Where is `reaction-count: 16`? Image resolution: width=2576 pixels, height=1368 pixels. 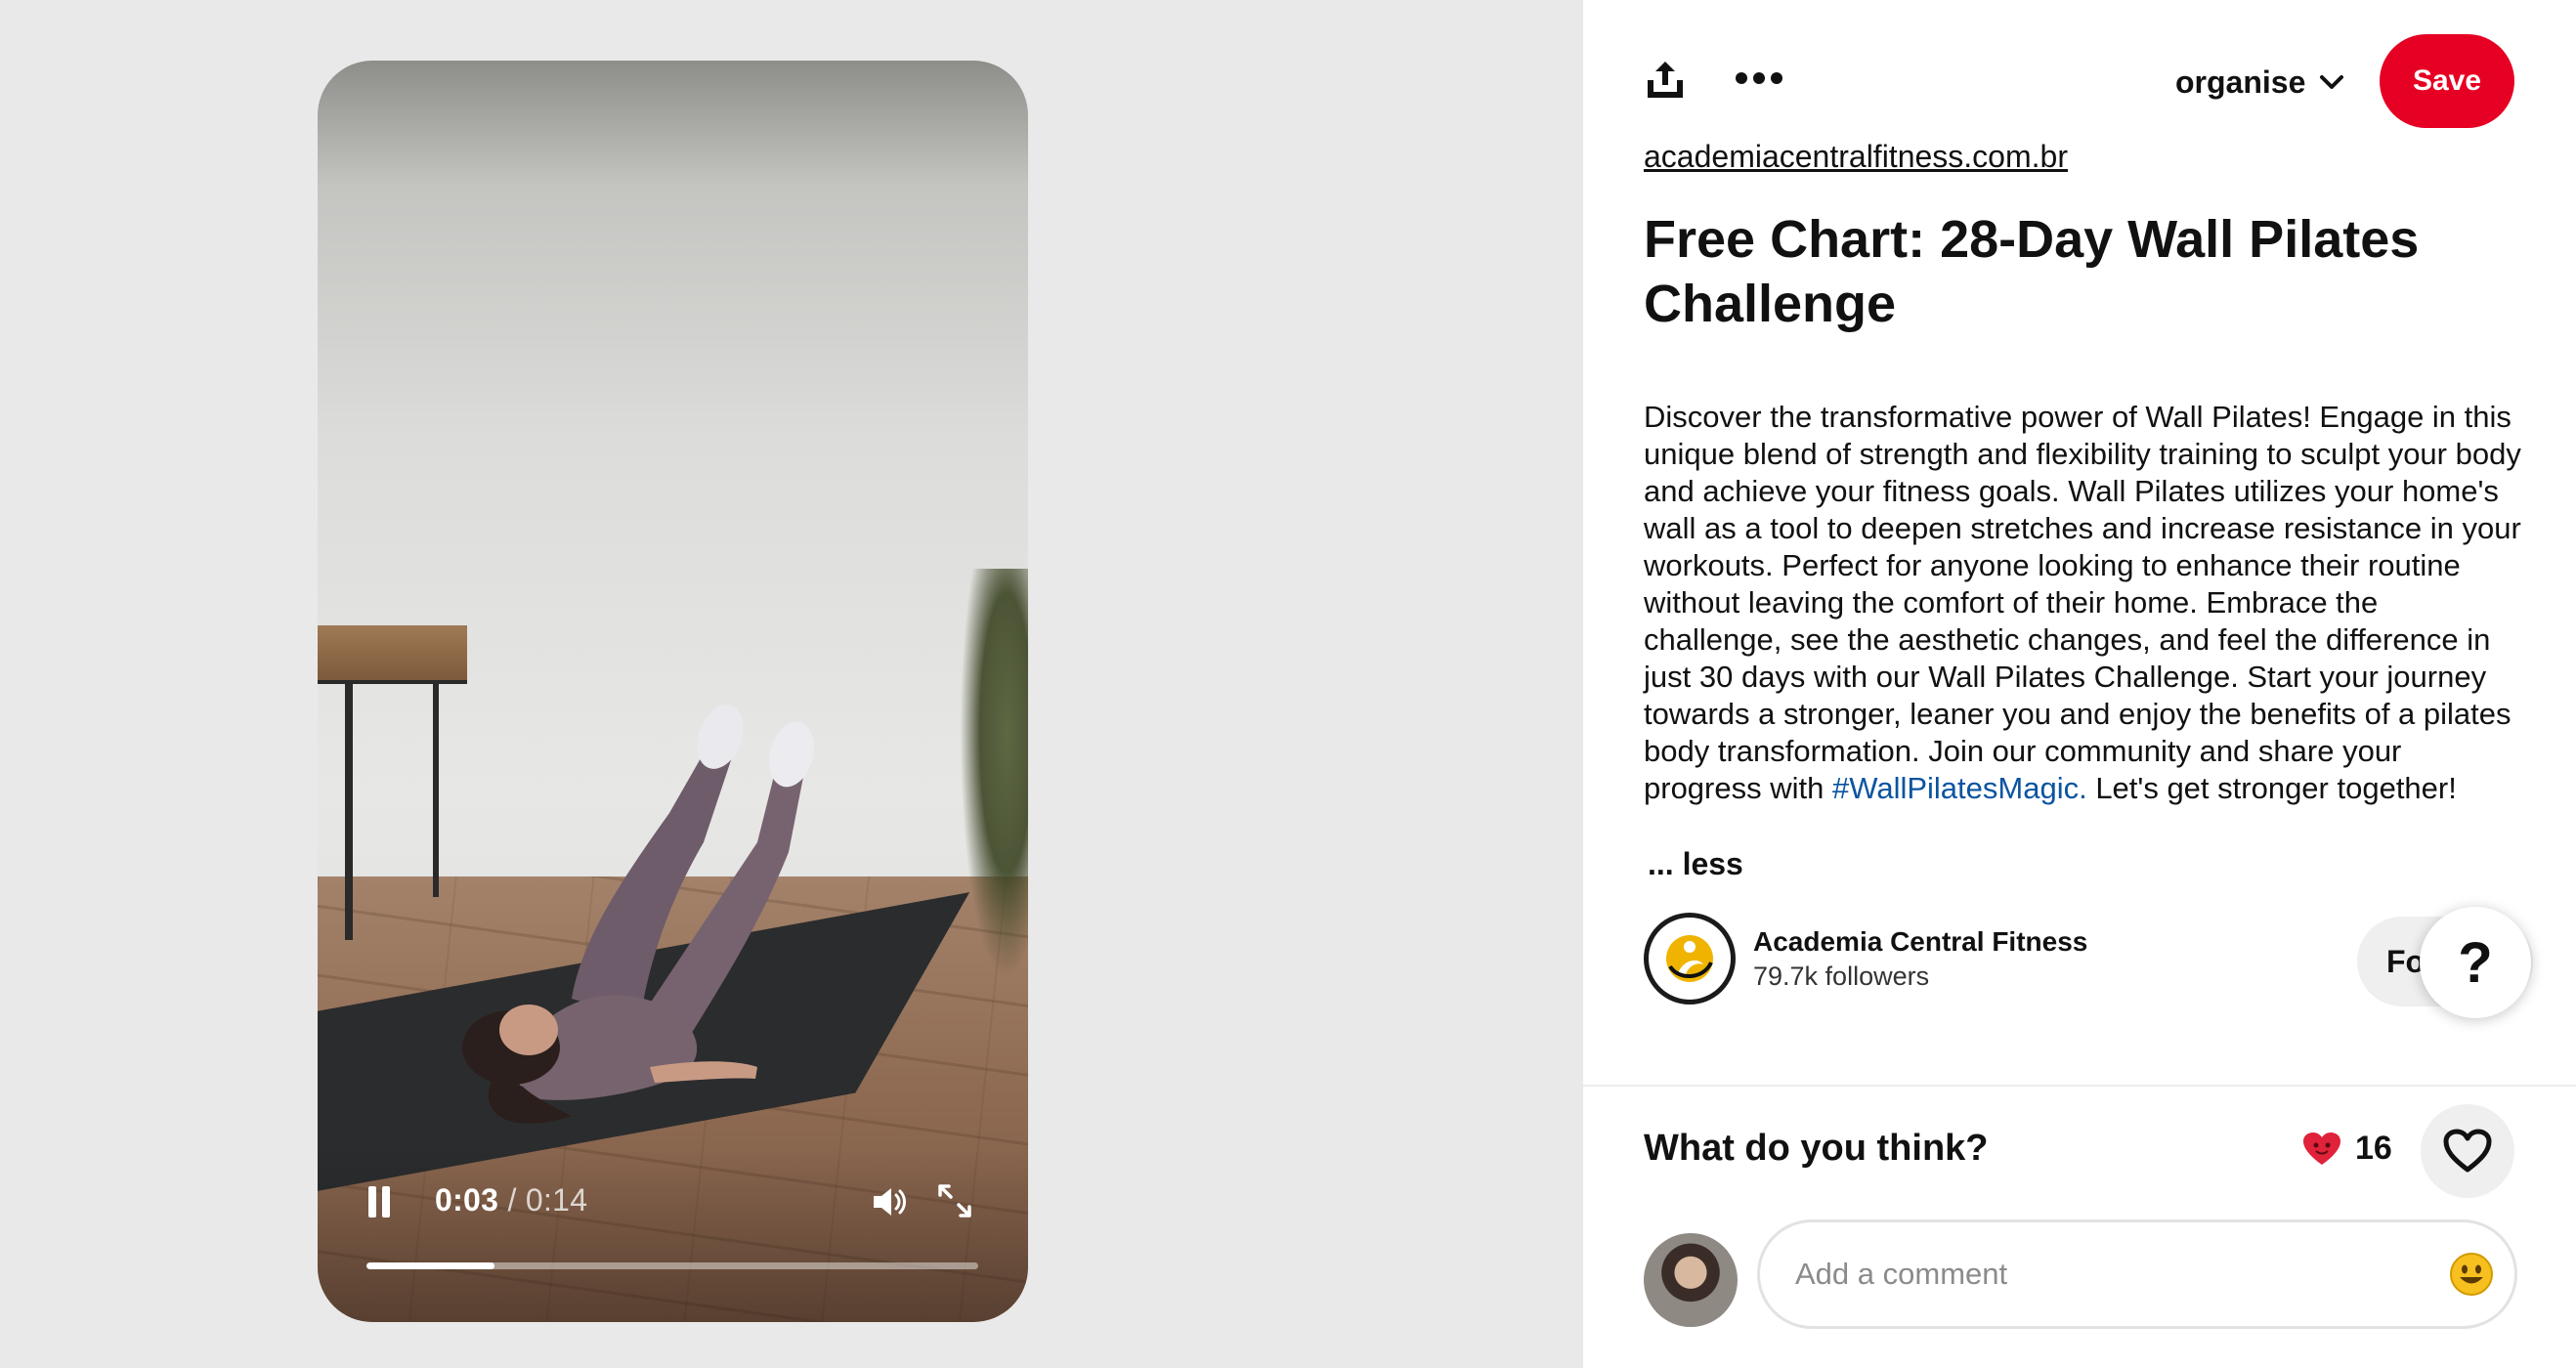
reaction-count: 16 is located at coordinates (2374, 1148).